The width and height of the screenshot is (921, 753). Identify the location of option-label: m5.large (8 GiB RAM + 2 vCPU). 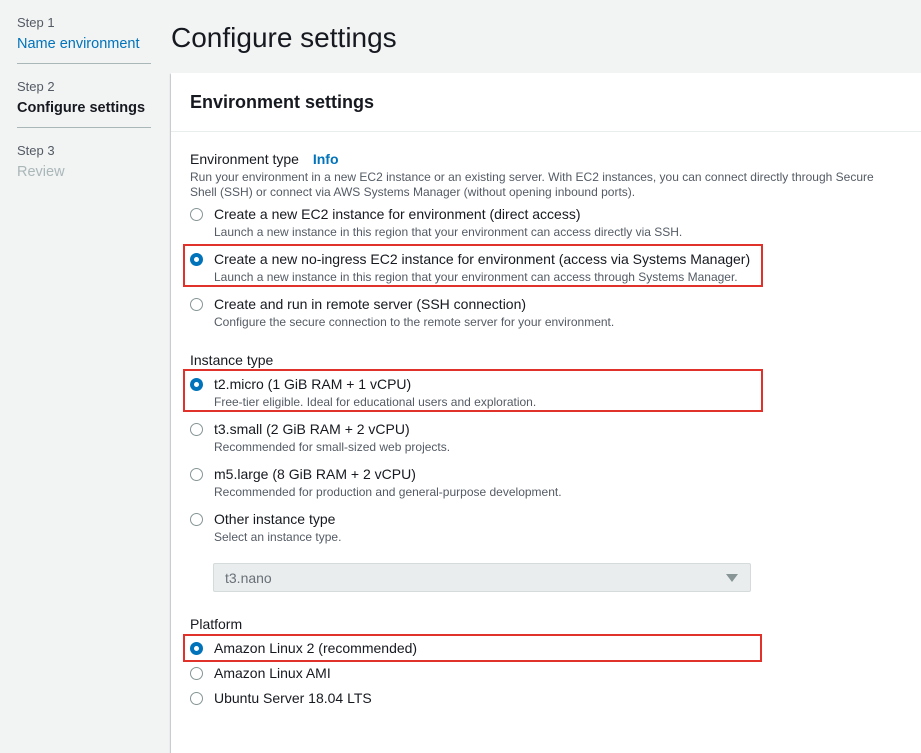
(315, 474).